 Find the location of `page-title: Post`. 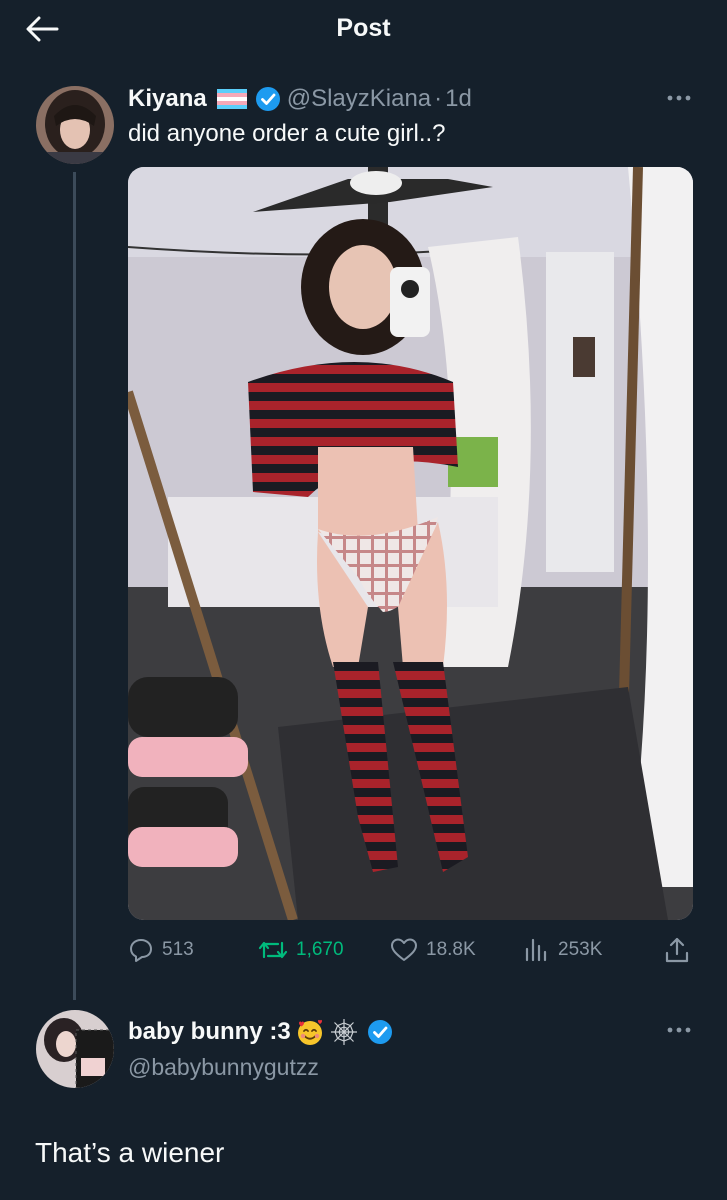

page-title: Post is located at coordinates (363, 28).